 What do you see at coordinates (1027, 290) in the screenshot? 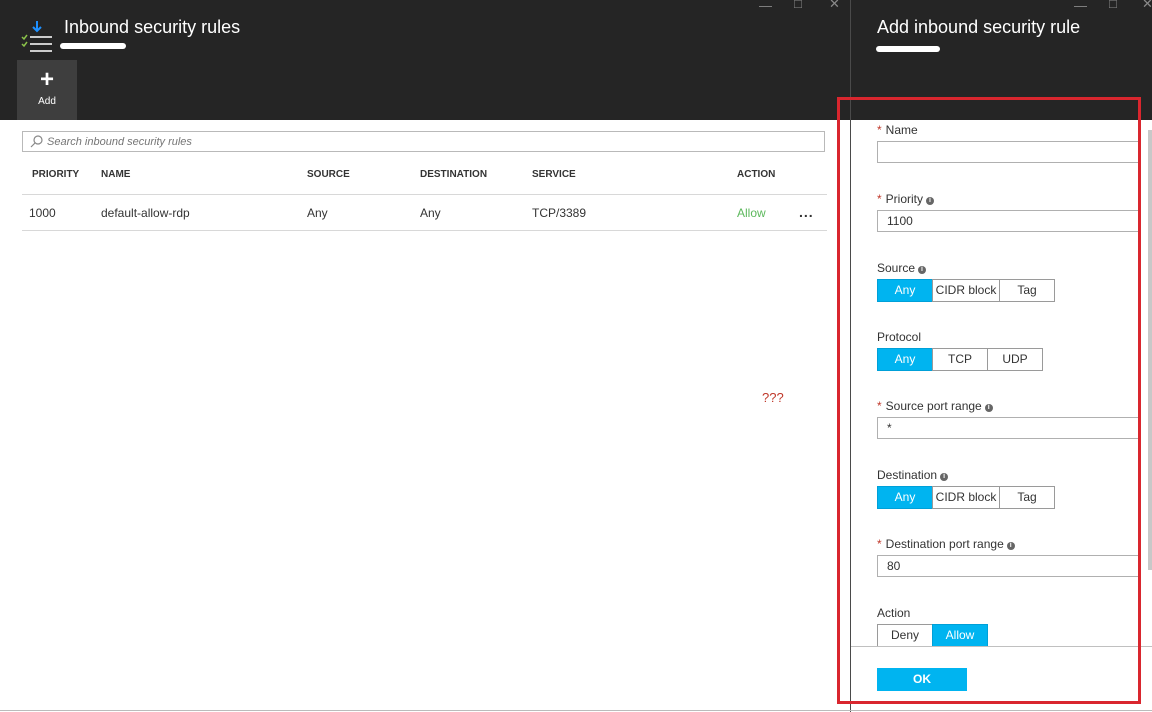
I see `source-option-tag: Tag` at bounding box center [1027, 290].